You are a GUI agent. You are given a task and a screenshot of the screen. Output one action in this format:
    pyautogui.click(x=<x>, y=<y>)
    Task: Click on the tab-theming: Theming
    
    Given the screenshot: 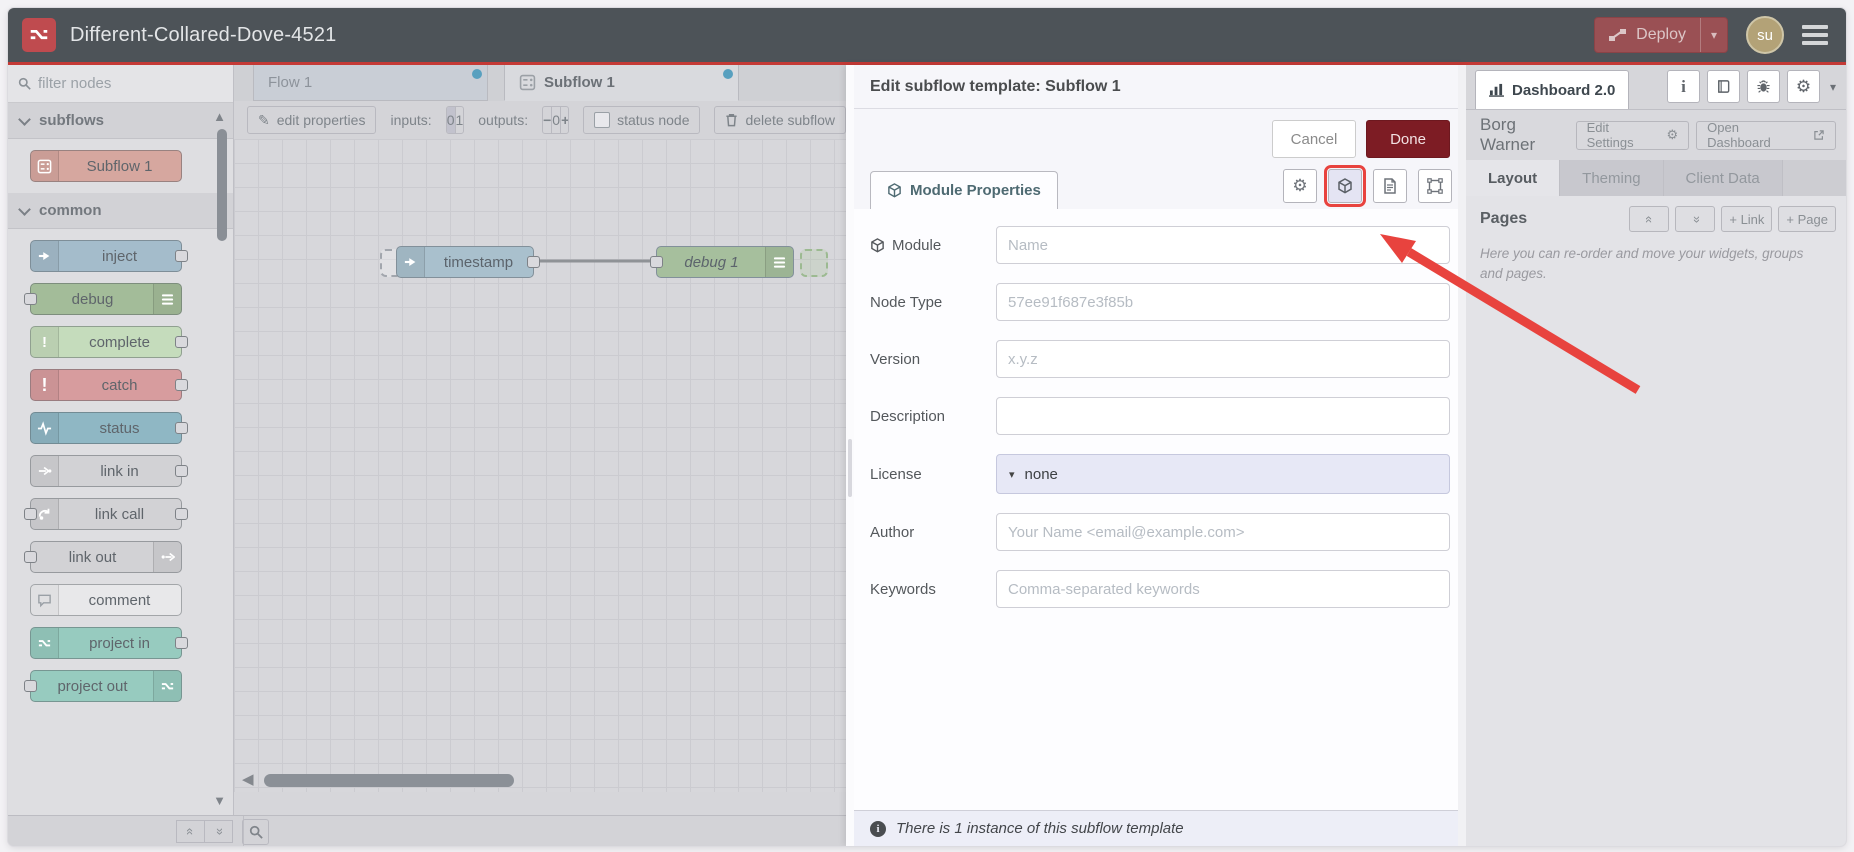 What is the action you would take?
    pyautogui.click(x=1612, y=178)
    